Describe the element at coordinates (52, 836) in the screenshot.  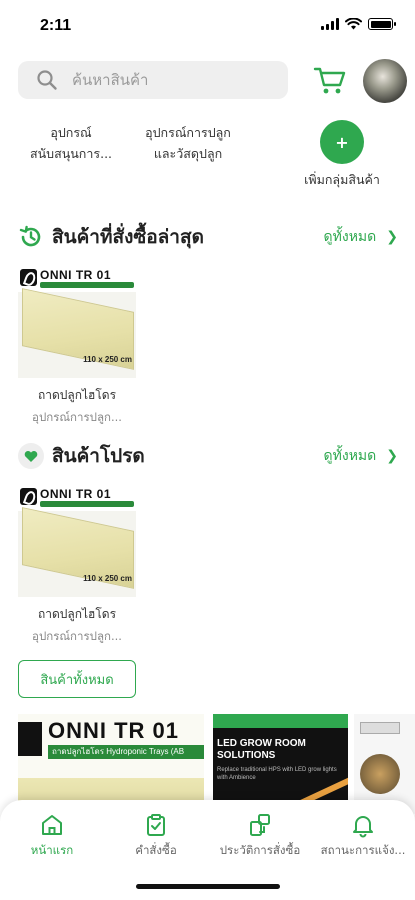
I see `nav-home: หน้าแรก` at that location.